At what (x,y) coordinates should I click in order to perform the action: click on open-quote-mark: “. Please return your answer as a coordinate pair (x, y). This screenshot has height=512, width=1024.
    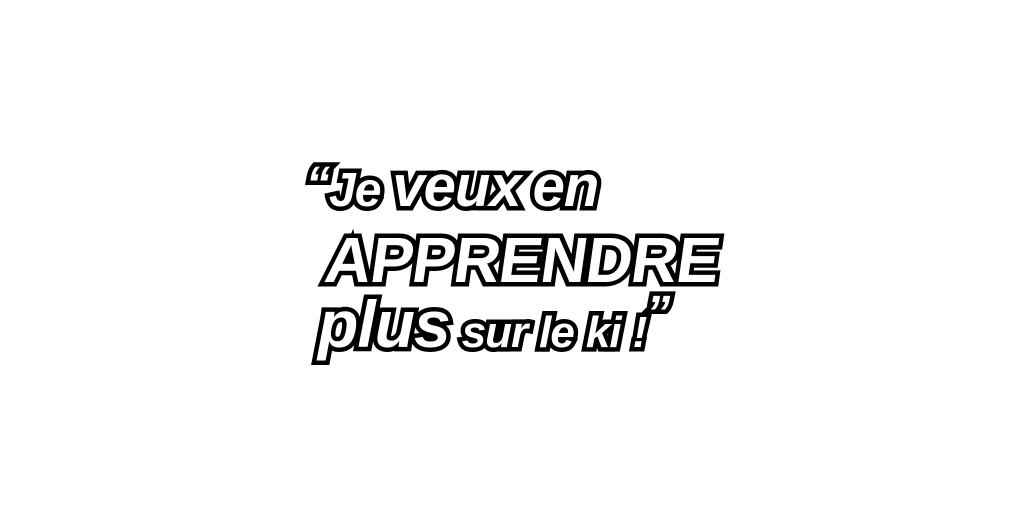
    Looking at the image, I should click on (318, 184).